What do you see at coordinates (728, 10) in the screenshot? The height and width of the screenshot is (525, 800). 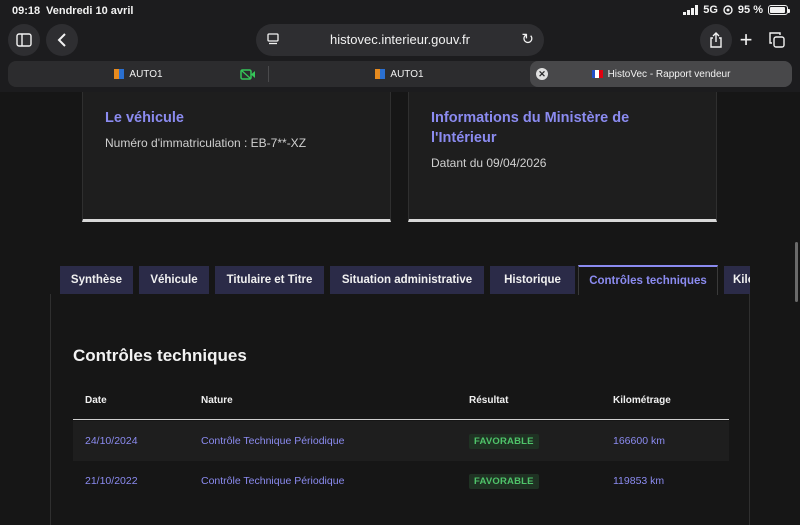 I see `location-icon` at bounding box center [728, 10].